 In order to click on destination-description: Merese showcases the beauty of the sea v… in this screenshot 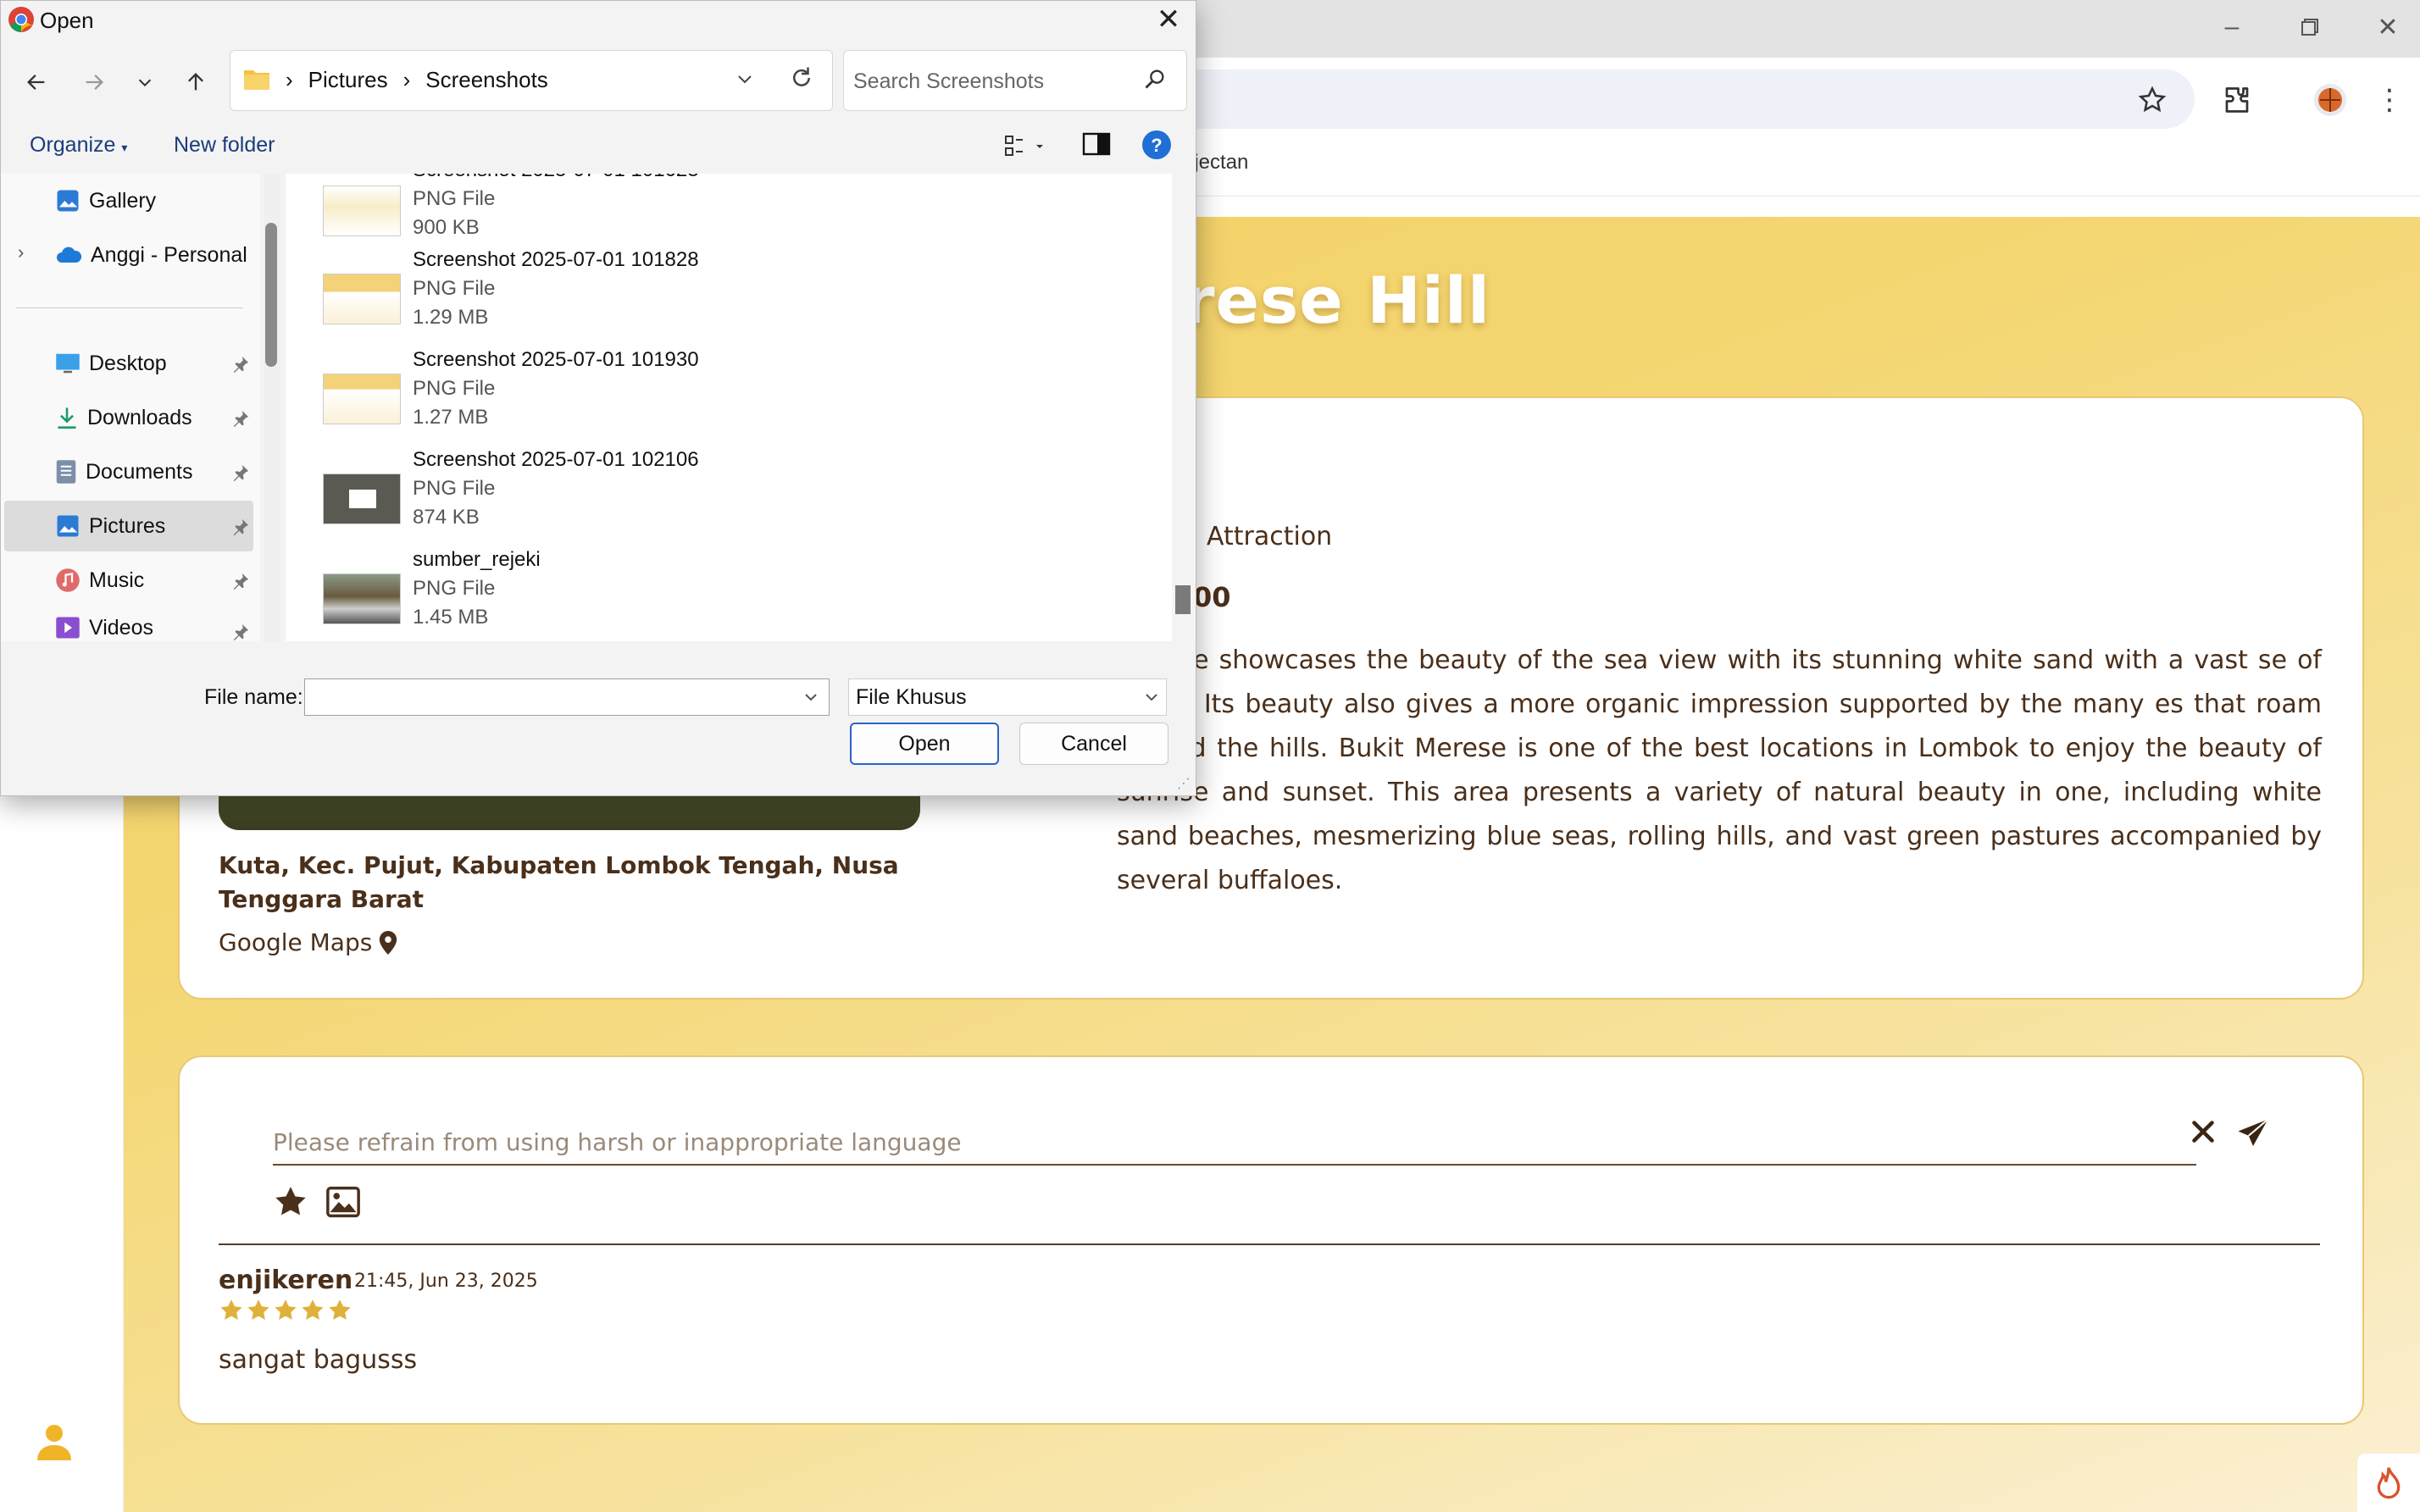, I will do `click(1720, 770)`.